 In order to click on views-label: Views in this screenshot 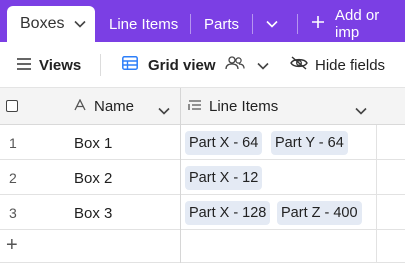, I will do `click(60, 65)`.